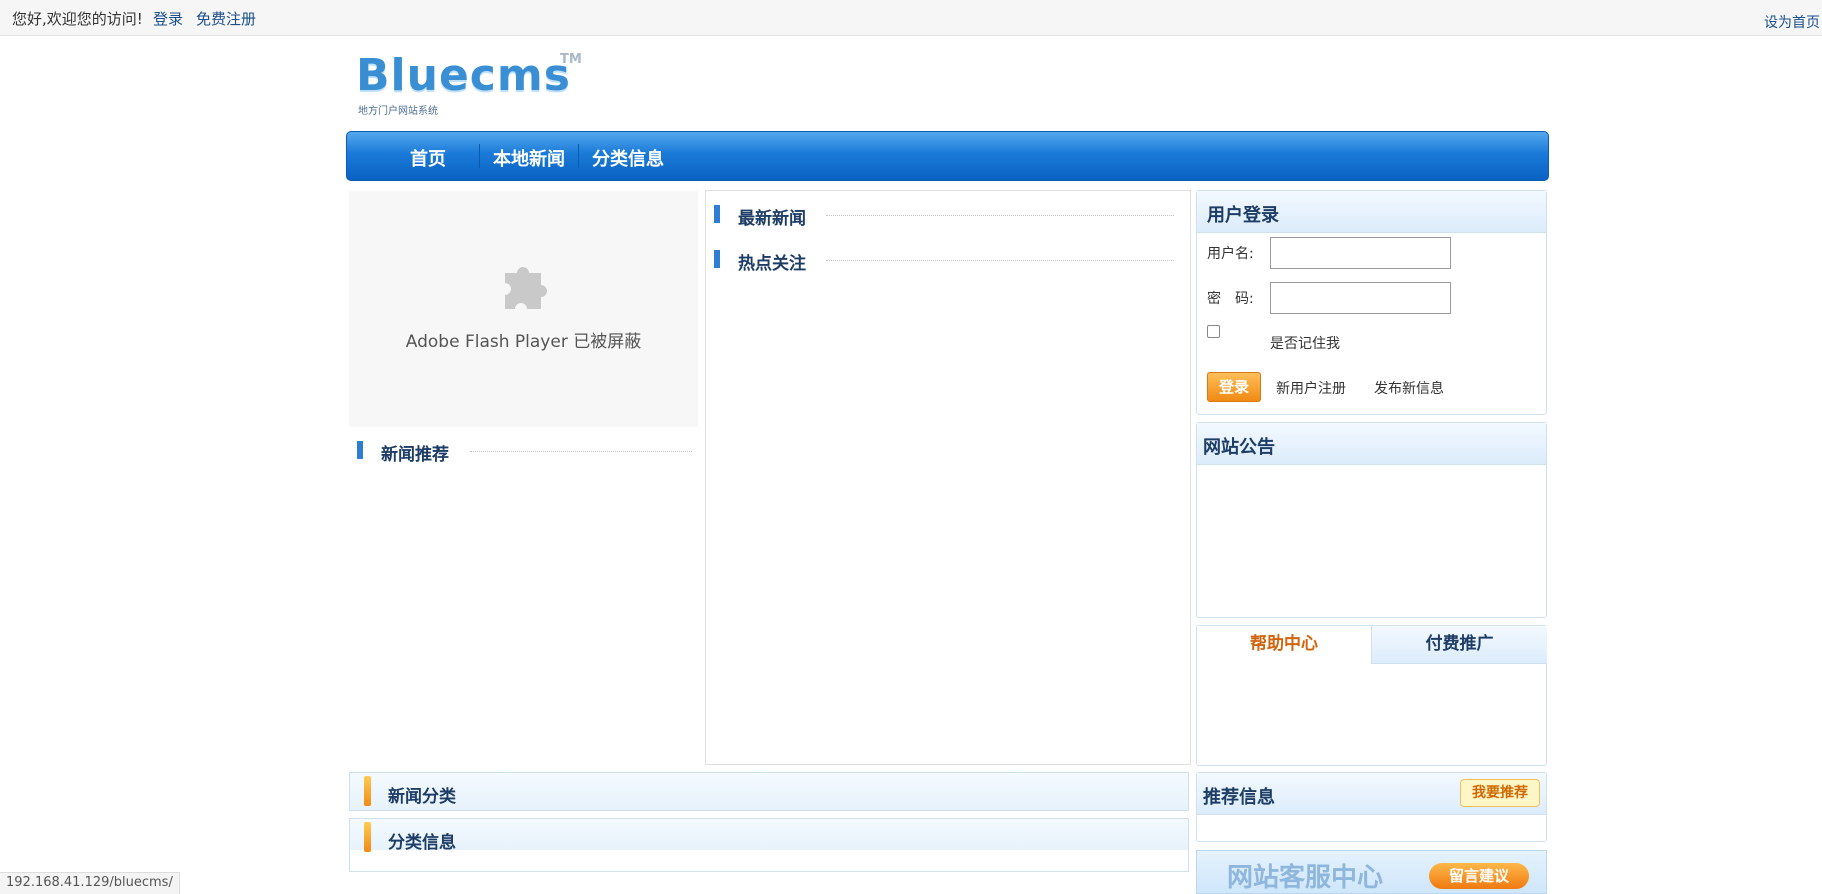 The image size is (1822, 894). Describe the element at coordinates (1479, 876) in the screenshot. I see `feedback-button: 留言建议` at that location.